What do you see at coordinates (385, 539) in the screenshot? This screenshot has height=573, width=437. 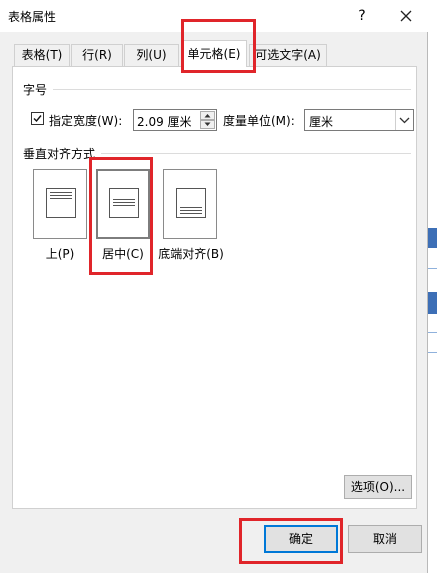 I see `cancel-button: 取消` at bounding box center [385, 539].